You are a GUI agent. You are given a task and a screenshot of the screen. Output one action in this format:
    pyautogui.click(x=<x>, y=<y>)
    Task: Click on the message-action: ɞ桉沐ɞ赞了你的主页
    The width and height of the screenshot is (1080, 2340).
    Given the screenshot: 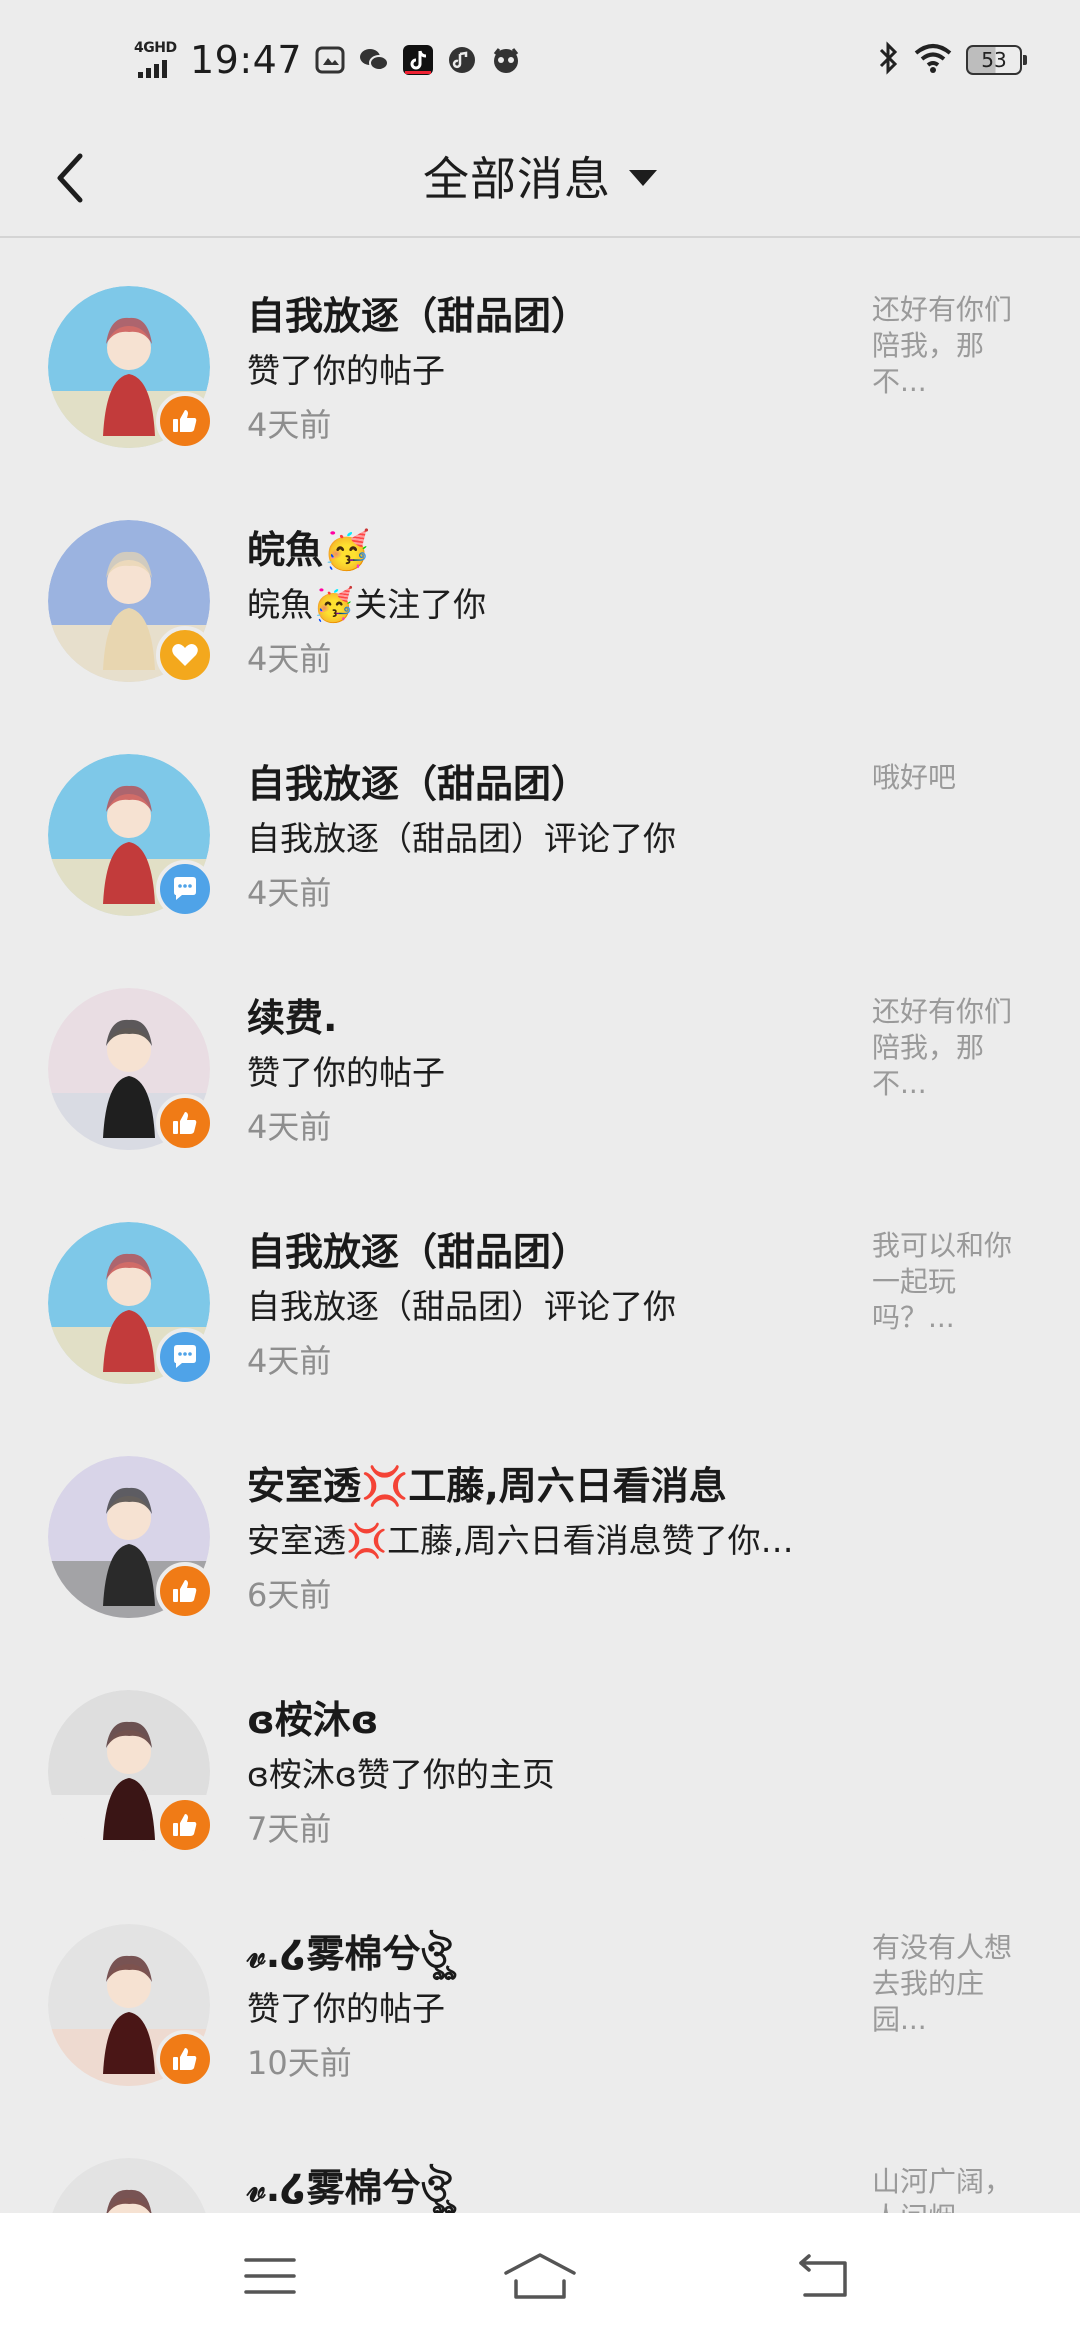 What is the action you would take?
    pyautogui.click(x=401, y=1774)
    